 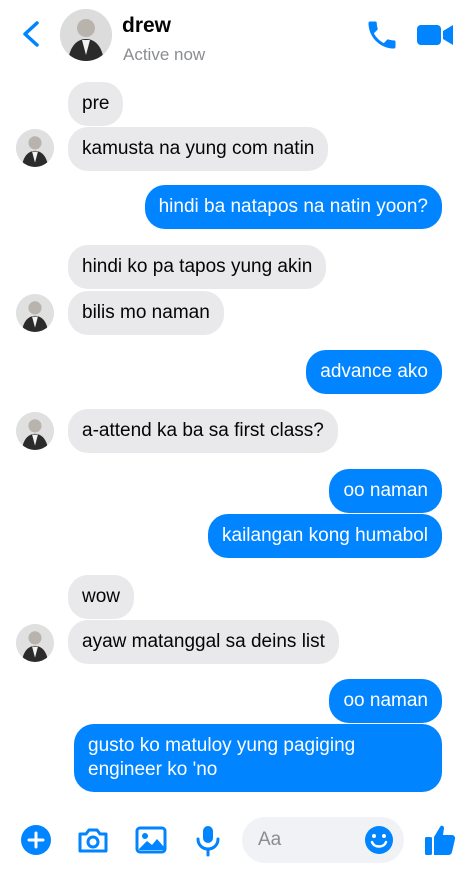 What do you see at coordinates (379, 840) in the screenshot?
I see `emoji-icon` at bounding box center [379, 840].